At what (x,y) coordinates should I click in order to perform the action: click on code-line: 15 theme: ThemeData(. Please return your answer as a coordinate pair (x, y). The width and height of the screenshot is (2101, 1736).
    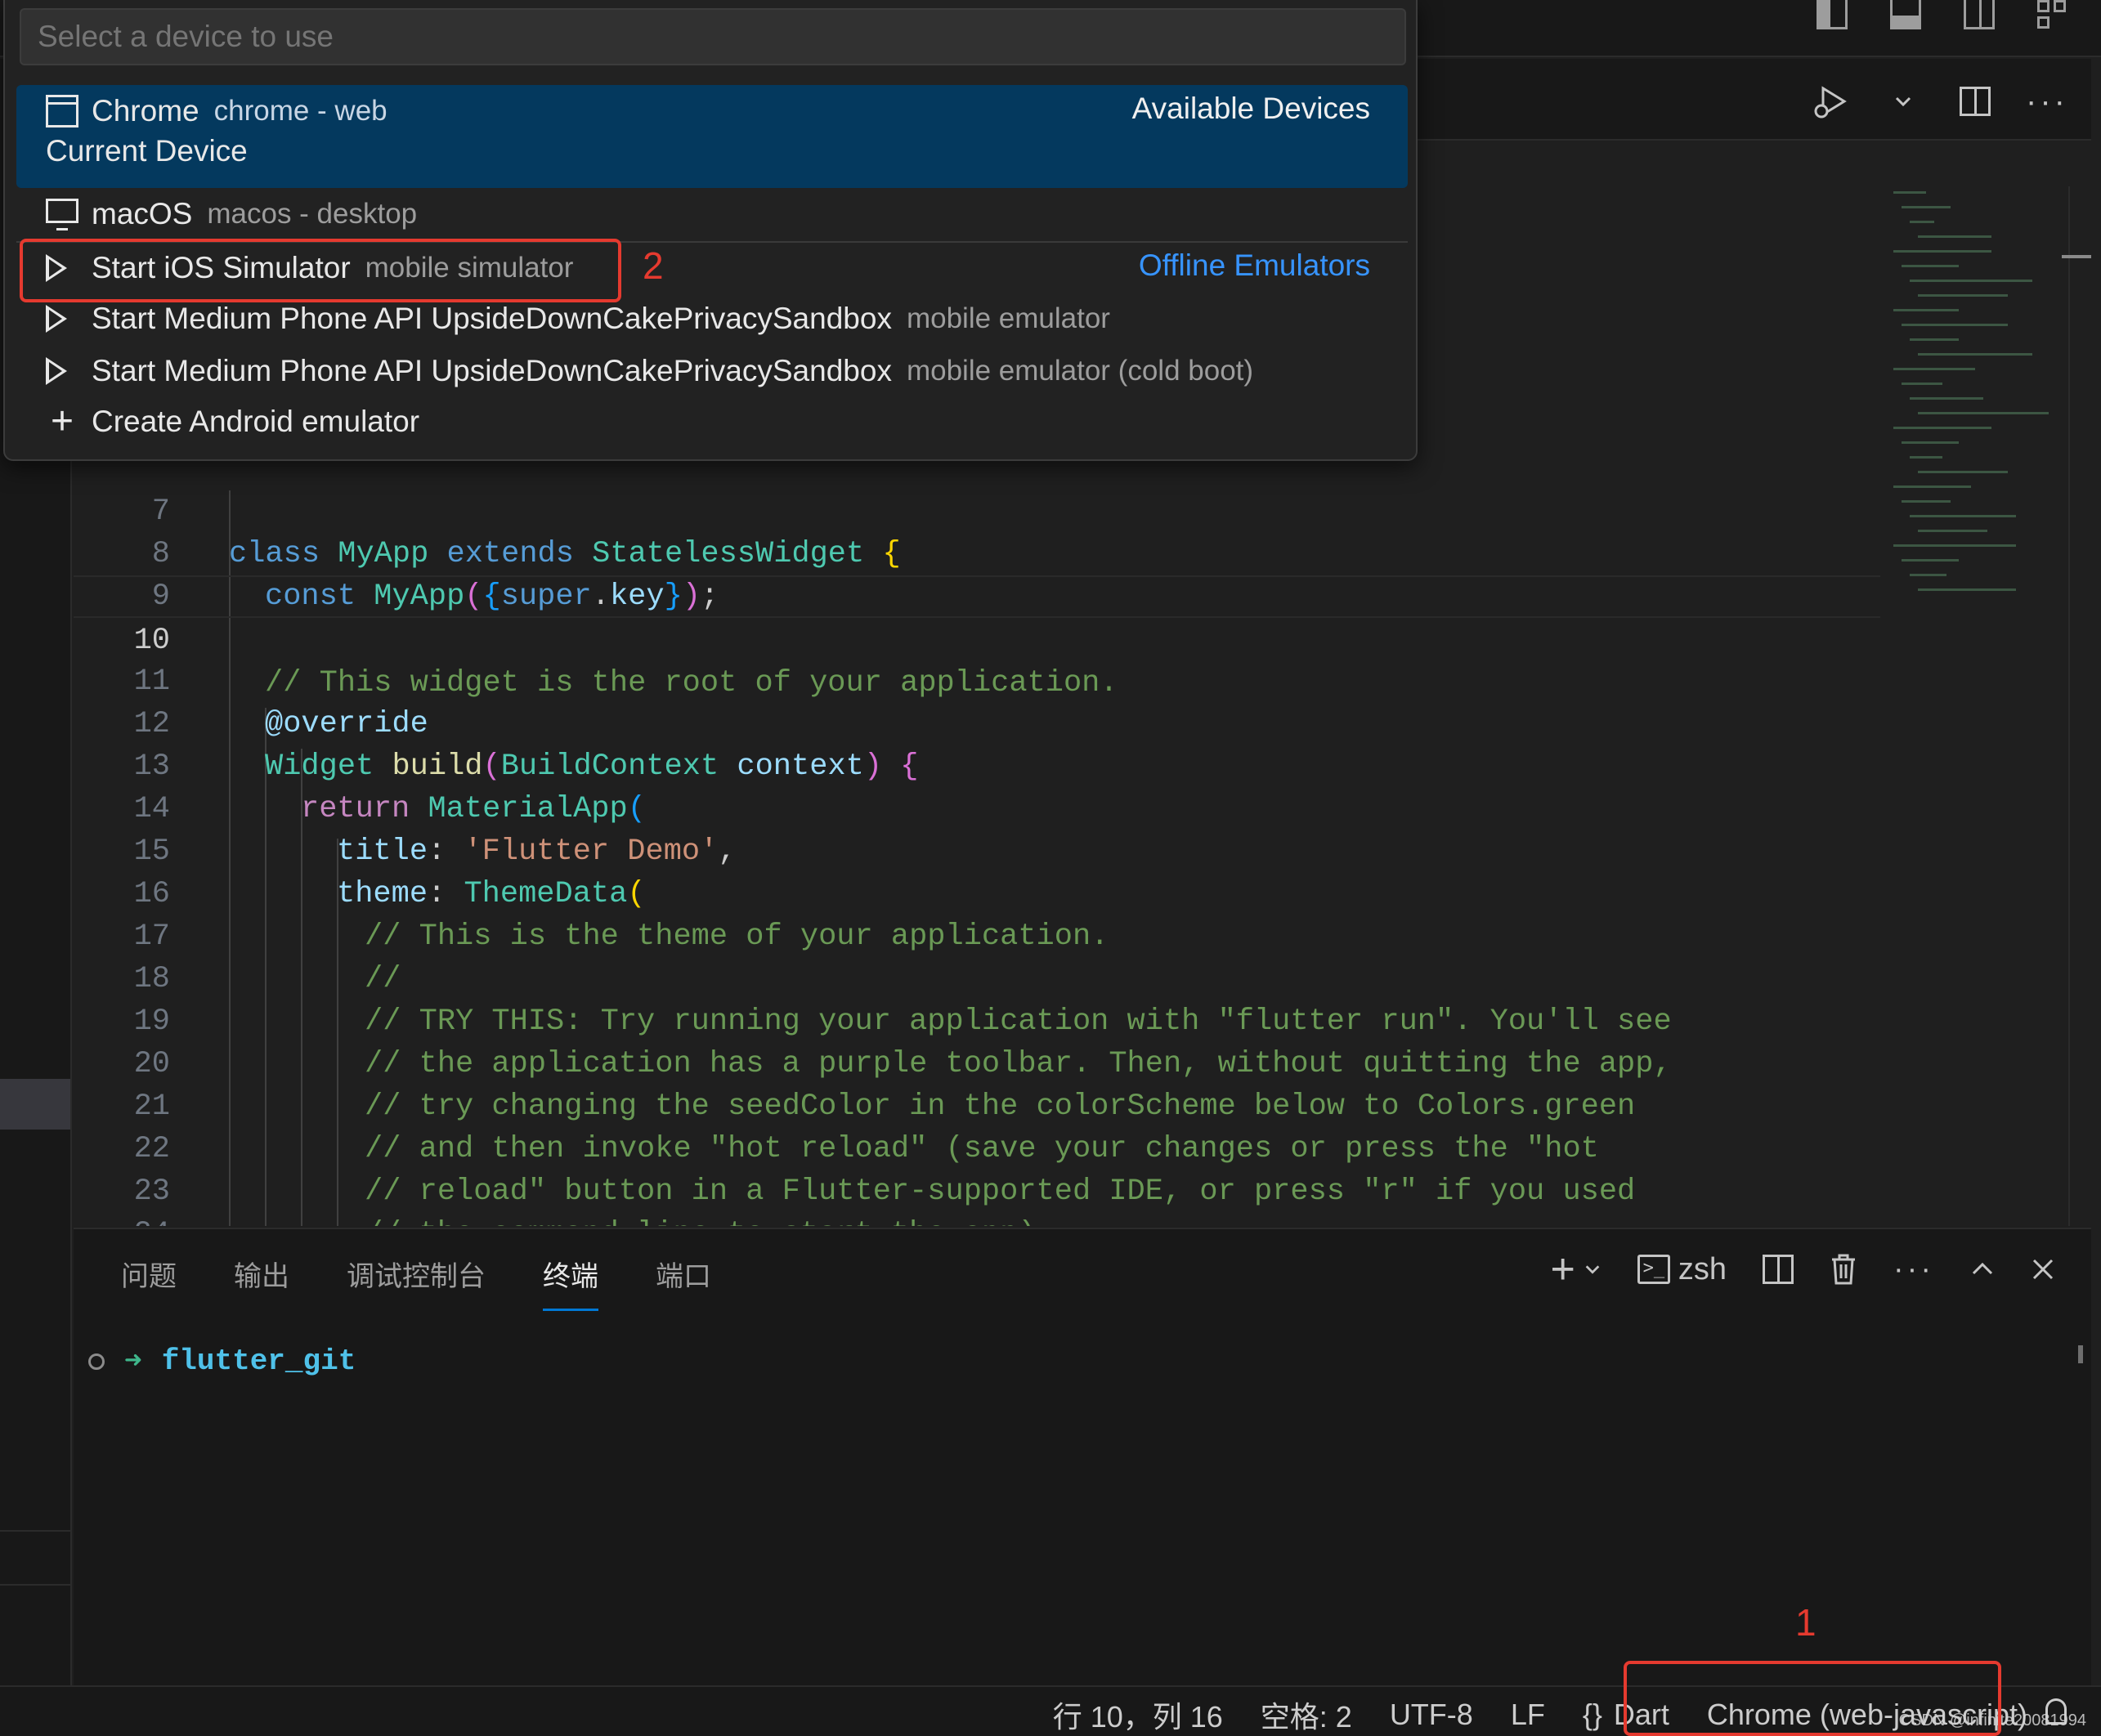
    Looking at the image, I should click on (977, 849).